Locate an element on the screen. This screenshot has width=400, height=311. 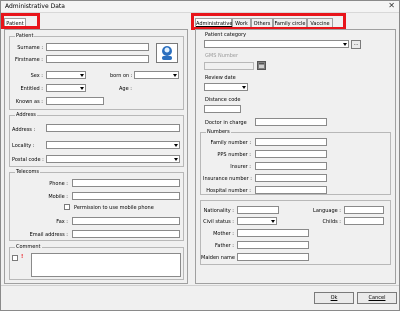
mother-label: Mother : is located at coordinates (223, 234).